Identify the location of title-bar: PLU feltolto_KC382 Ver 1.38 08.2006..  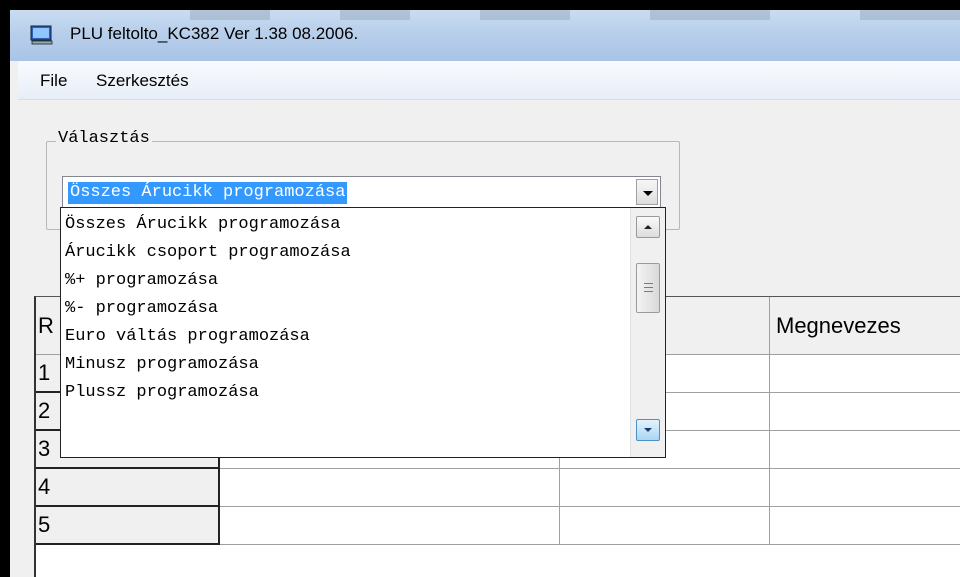
(485, 35).